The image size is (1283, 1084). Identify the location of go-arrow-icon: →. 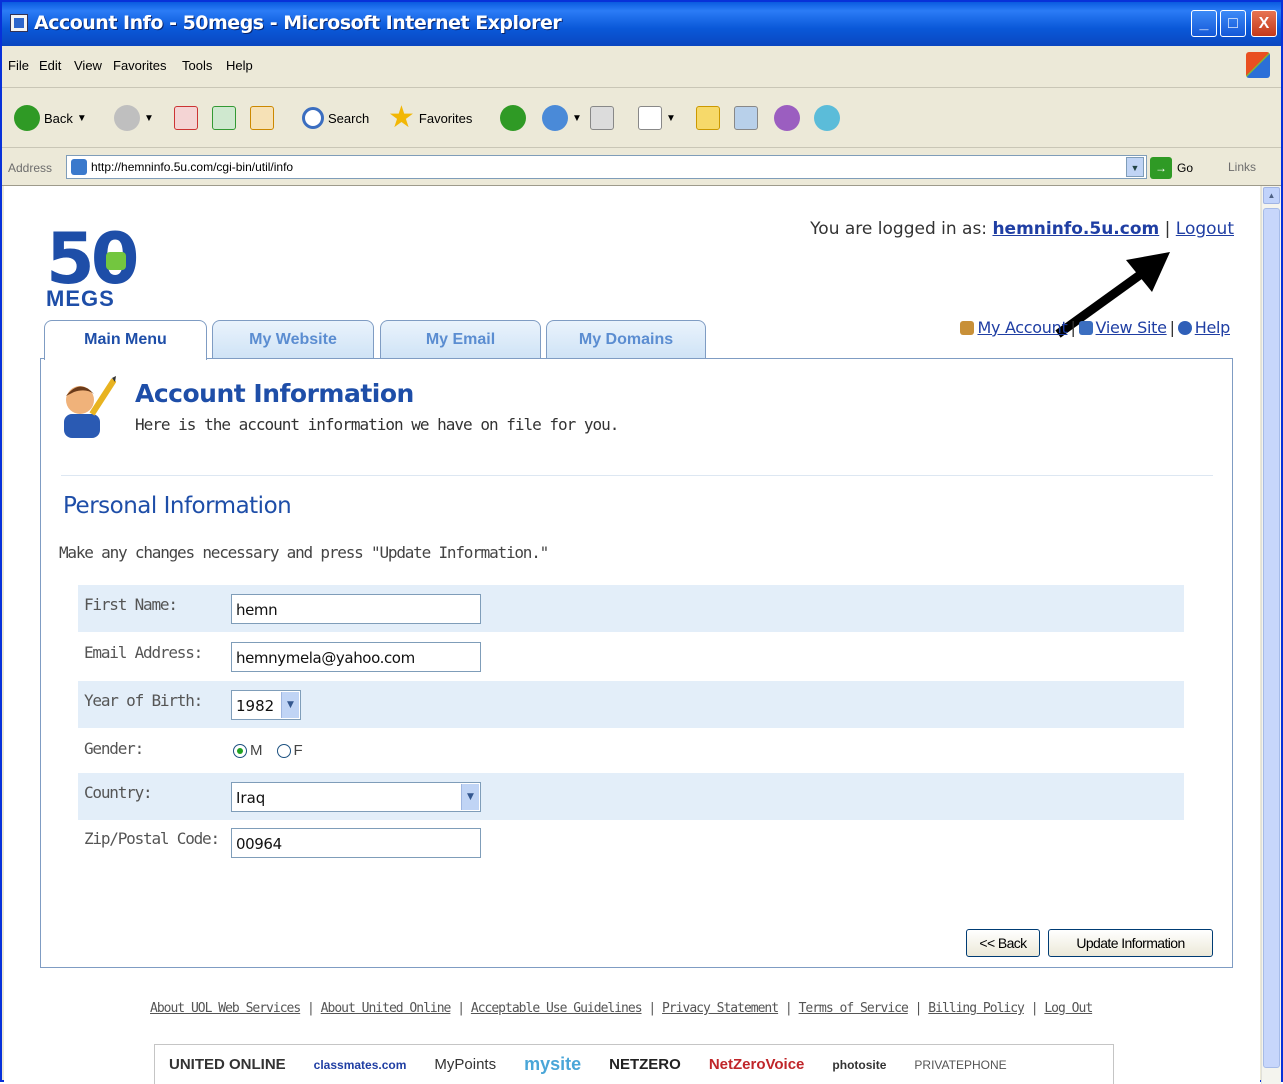
(1161, 168).